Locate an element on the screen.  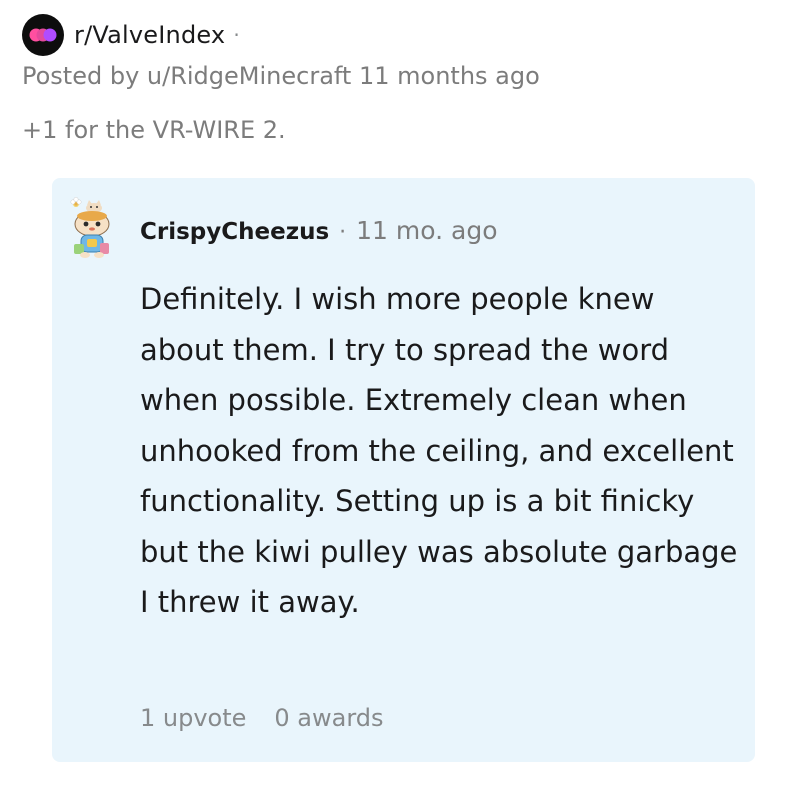
subreddit-row: r/ValveIndex · is located at coordinates (131, 35).